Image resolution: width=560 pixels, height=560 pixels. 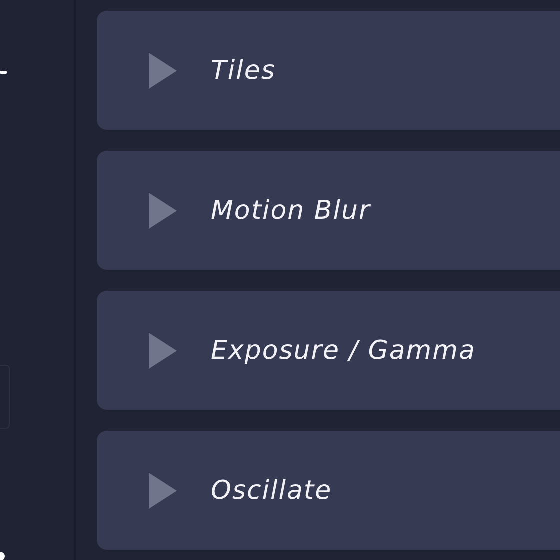 What do you see at coordinates (243, 71) in the screenshot?
I see `section-title: Tiles` at bounding box center [243, 71].